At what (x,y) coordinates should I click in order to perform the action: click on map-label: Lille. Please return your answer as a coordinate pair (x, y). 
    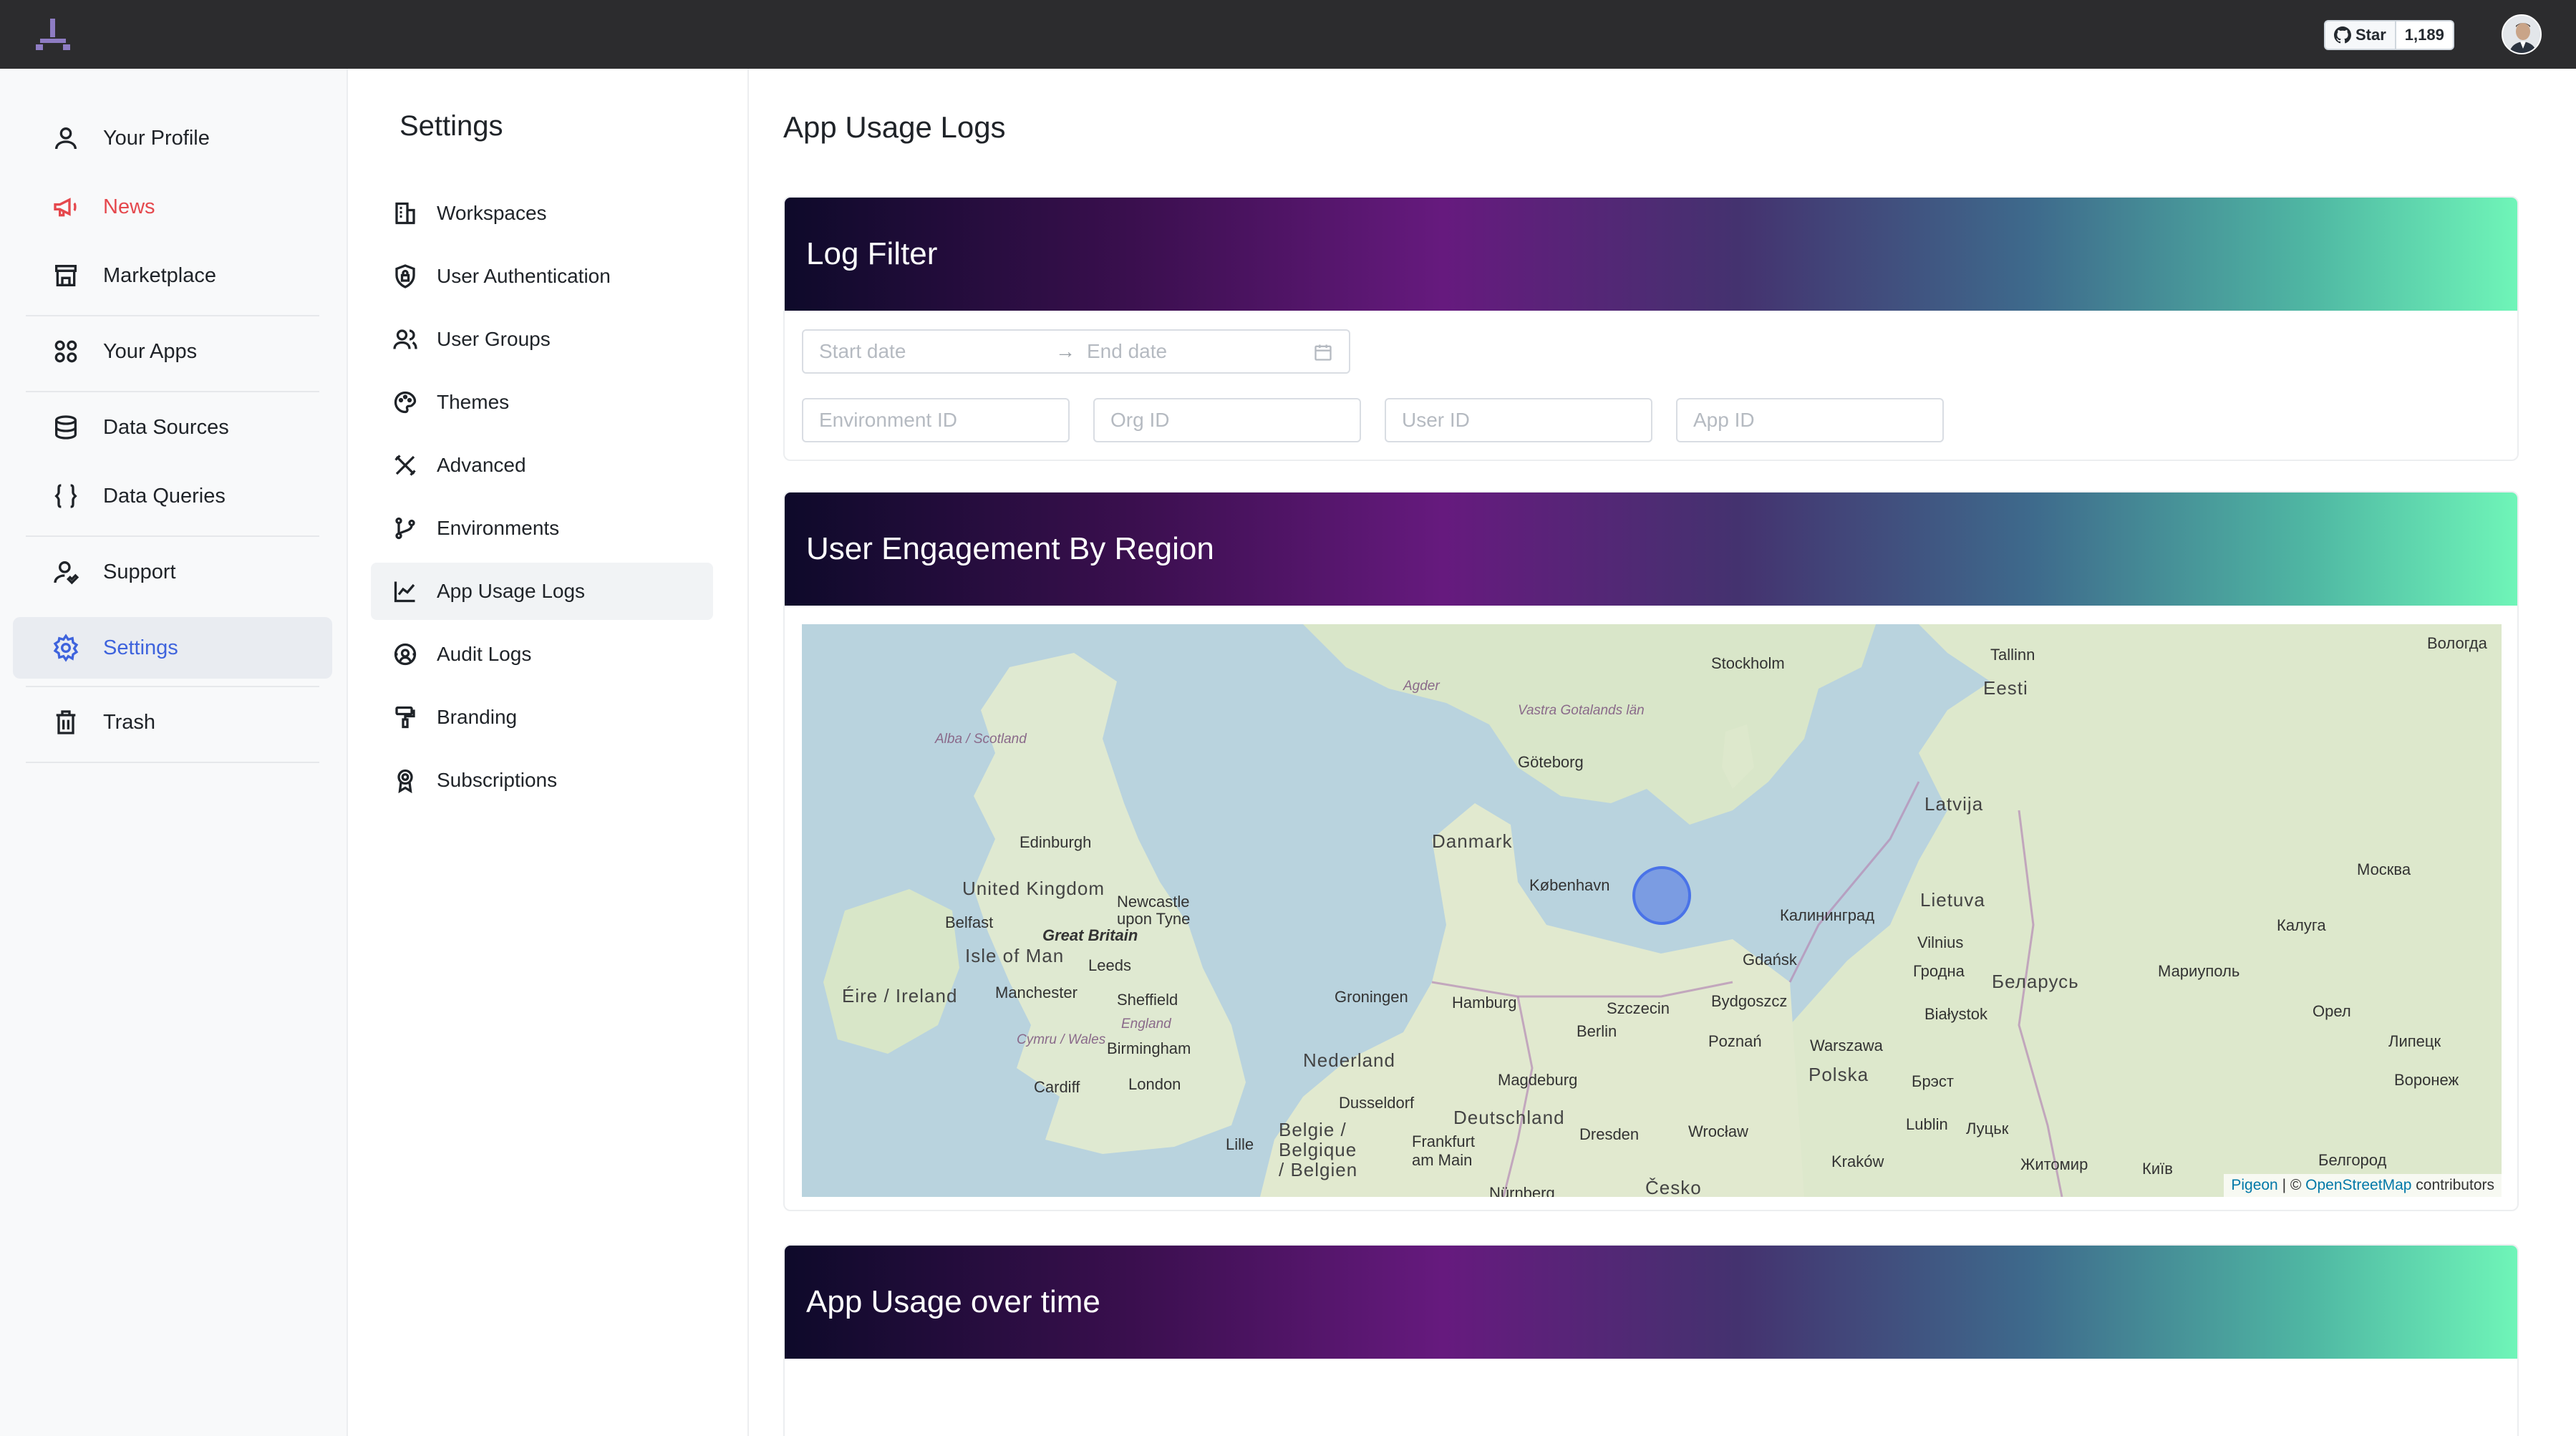
    Looking at the image, I should click on (1240, 1144).